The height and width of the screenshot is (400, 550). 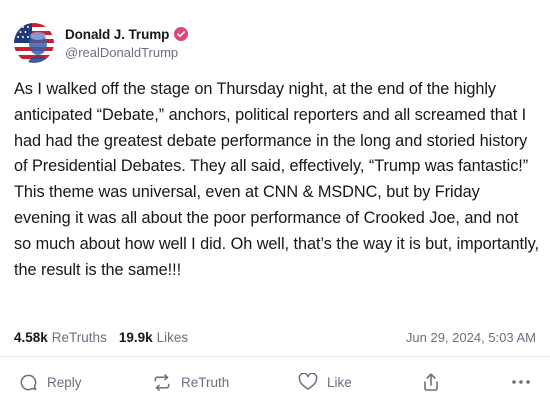 What do you see at coordinates (117, 34) in the screenshot?
I see `display-name: Donald J. Trump` at bounding box center [117, 34].